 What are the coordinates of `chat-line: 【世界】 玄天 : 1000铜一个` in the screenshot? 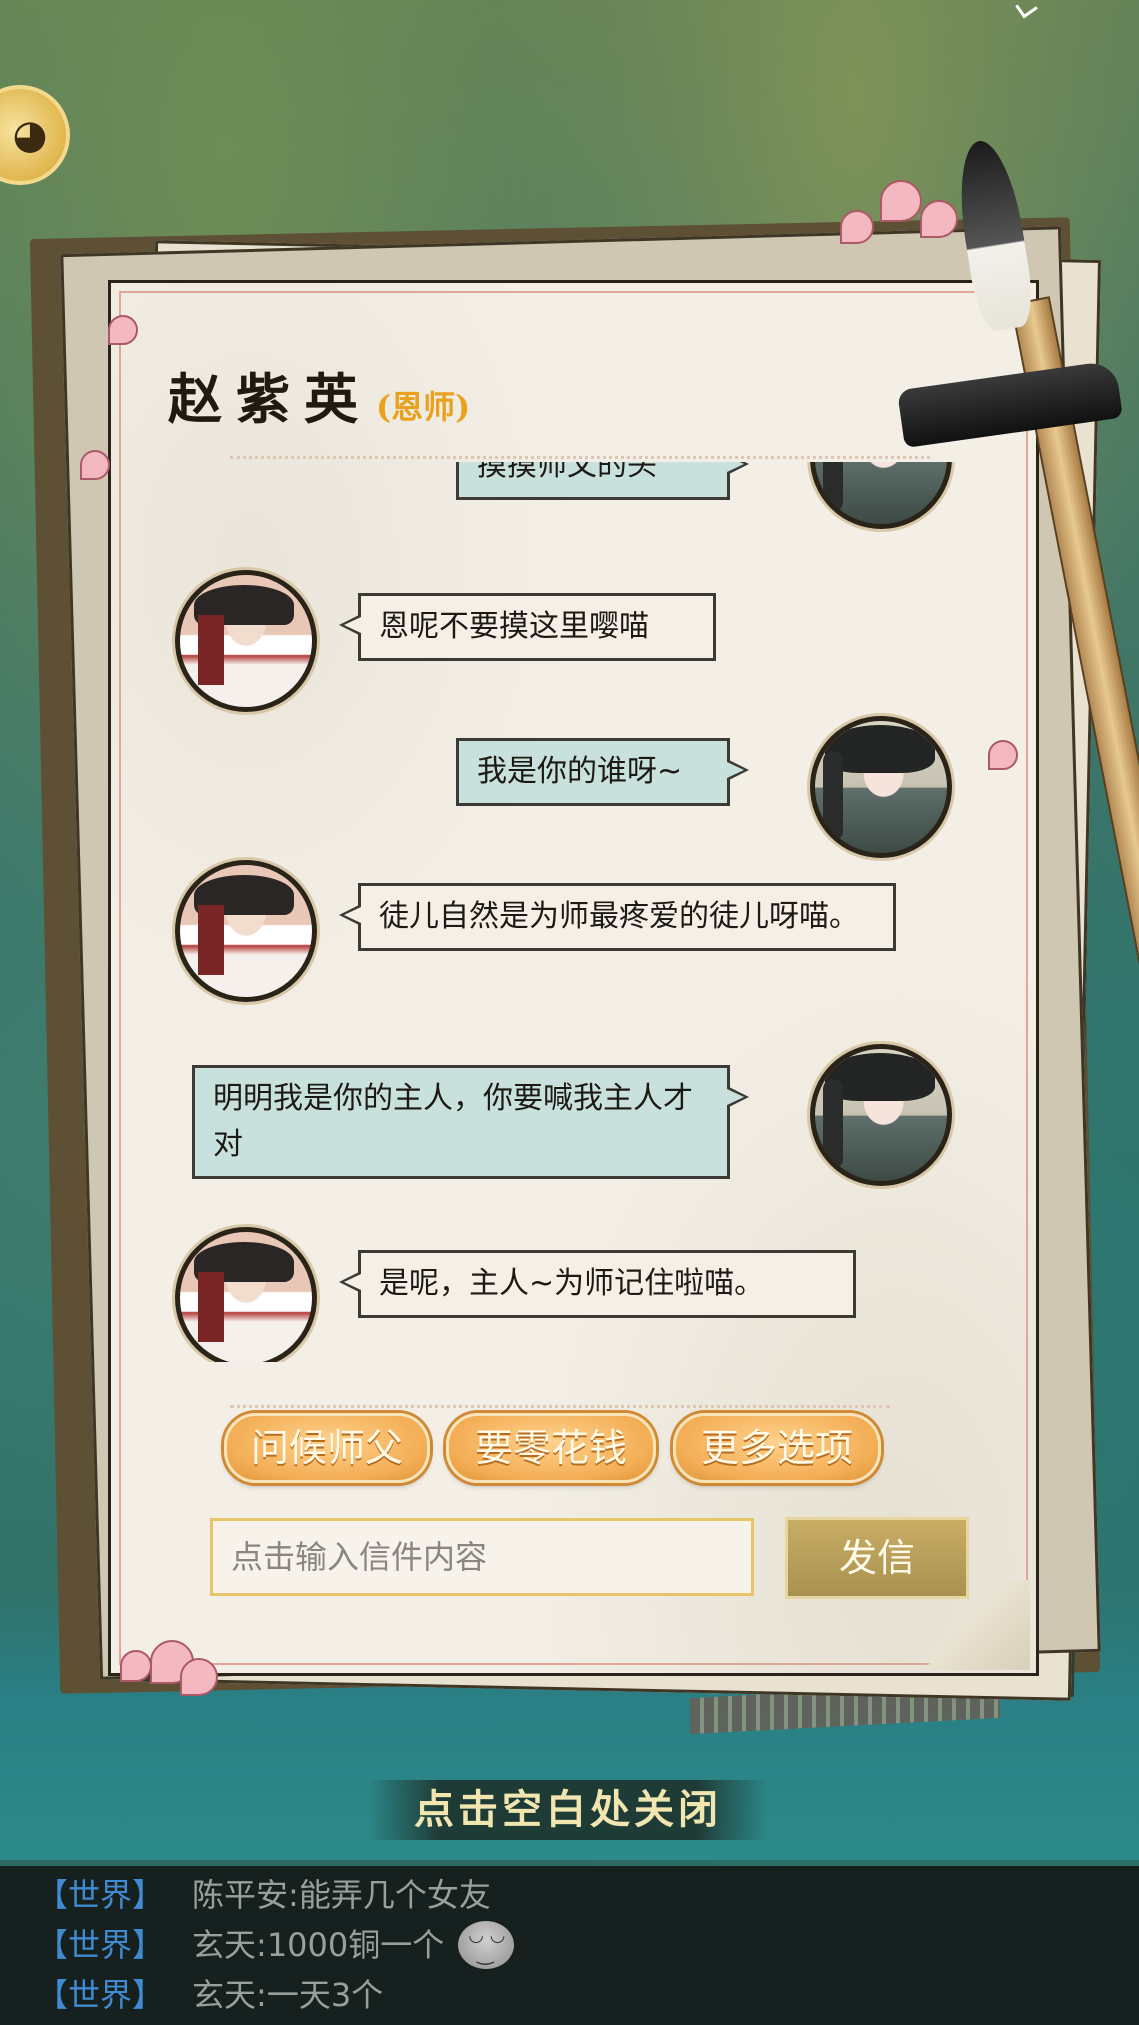 It's located at (275, 1945).